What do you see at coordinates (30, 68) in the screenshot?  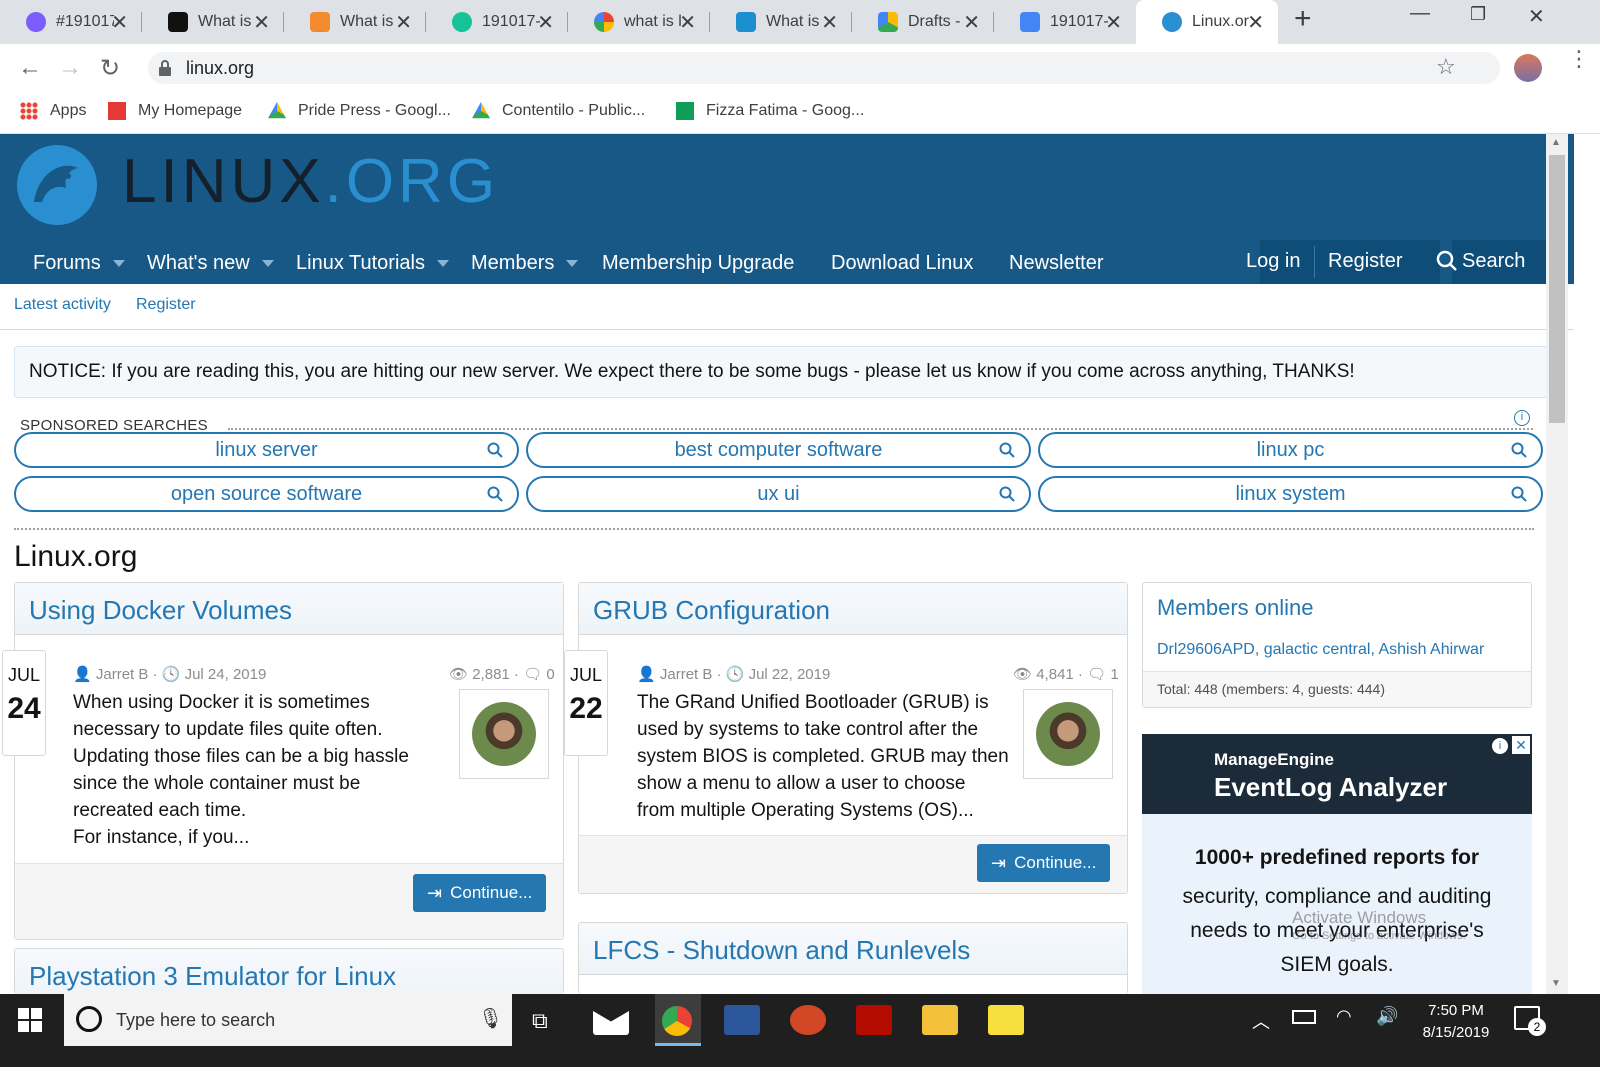 I see `back-icon: ←` at bounding box center [30, 68].